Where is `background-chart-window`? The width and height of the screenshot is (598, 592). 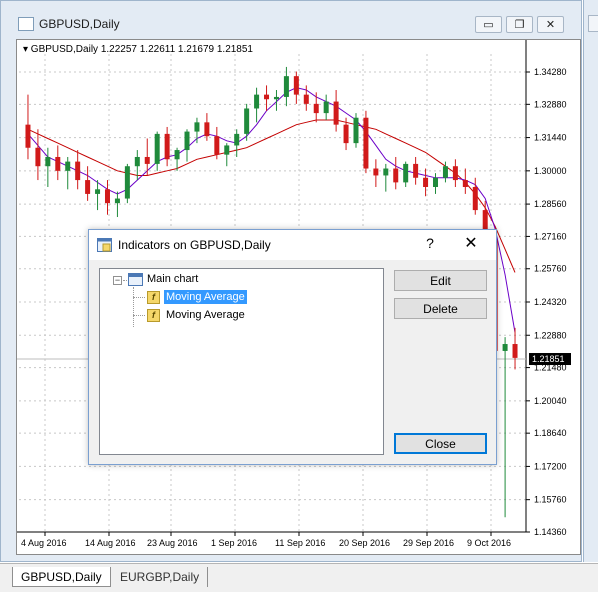
background-chart-window is located at coordinates (590, 281).